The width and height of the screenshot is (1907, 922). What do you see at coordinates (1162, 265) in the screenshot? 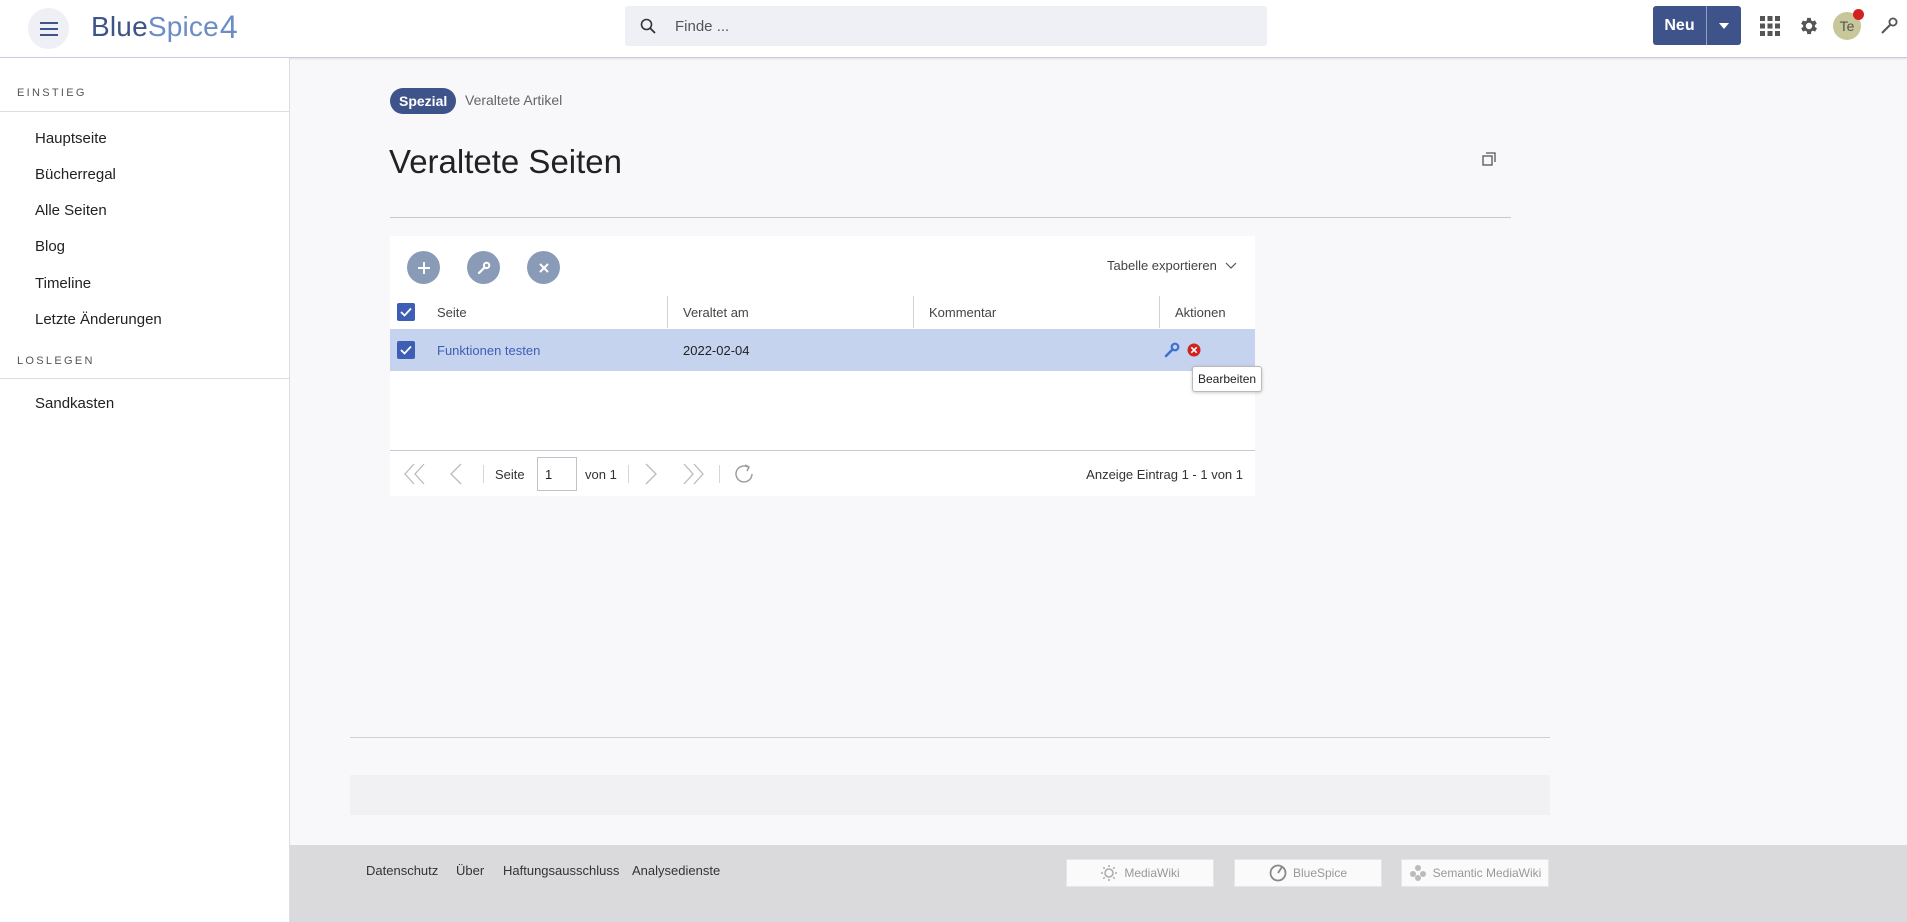
I see `export-label: Tabelle exportieren` at bounding box center [1162, 265].